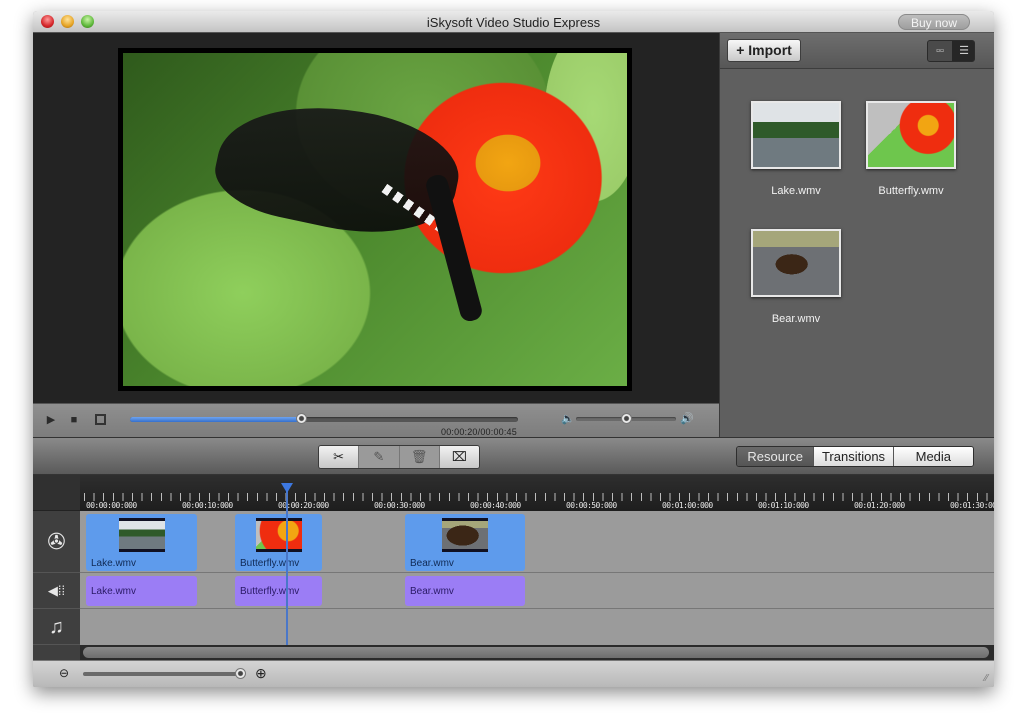 This screenshot has width=1024, height=724. I want to click on zoom-out-icon: ⊖, so click(64, 673).